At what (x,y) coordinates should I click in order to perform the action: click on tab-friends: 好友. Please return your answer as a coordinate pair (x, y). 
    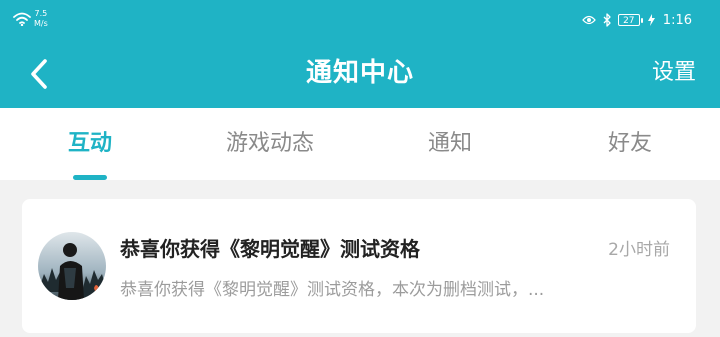
    Looking at the image, I should click on (630, 144).